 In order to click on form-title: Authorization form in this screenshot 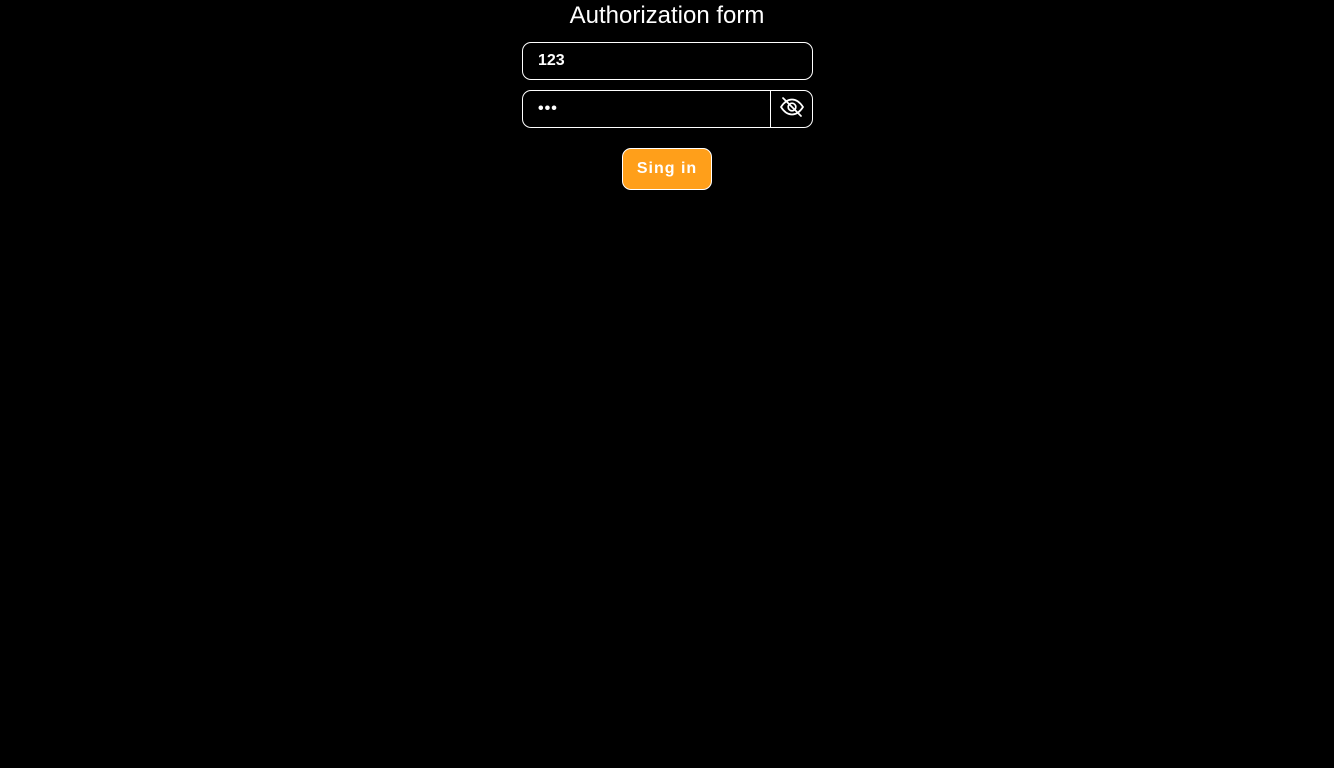, I will do `click(667, 15)`.